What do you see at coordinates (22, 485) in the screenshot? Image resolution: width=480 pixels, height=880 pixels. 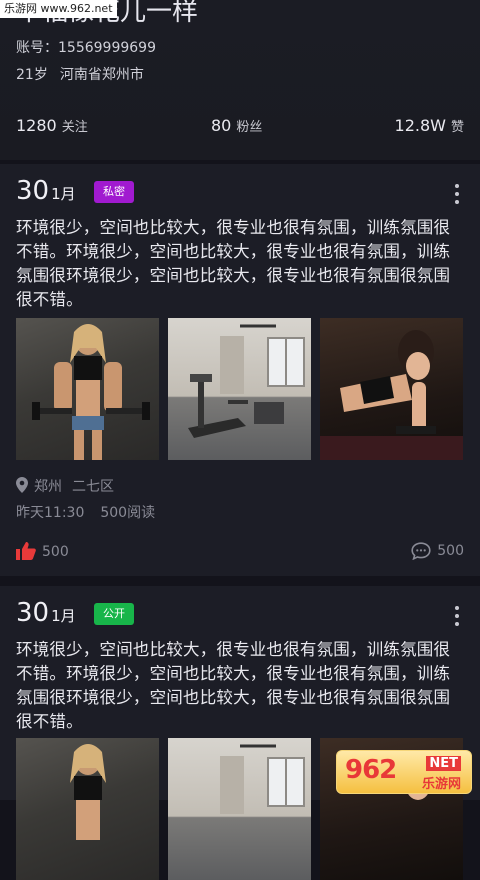 I see `location-pin-icon` at bounding box center [22, 485].